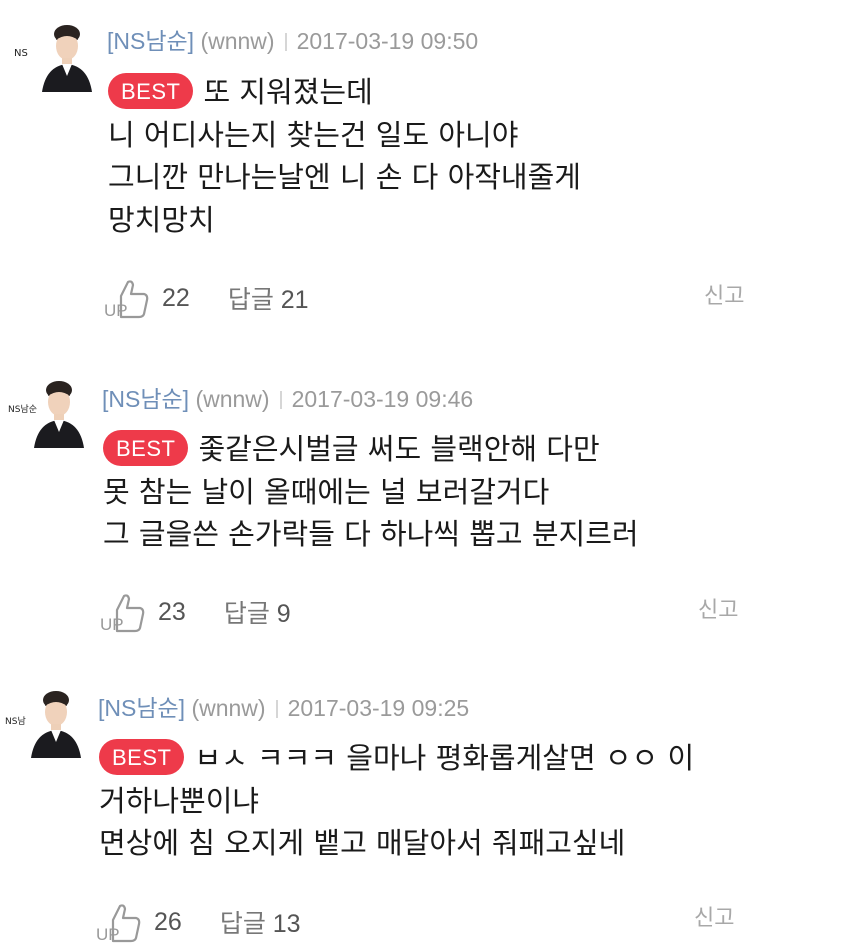 The height and width of the screenshot is (949, 846). Describe the element at coordinates (195, 612) in the screenshot. I see `comment-actions: UP 23 답글 9` at that location.